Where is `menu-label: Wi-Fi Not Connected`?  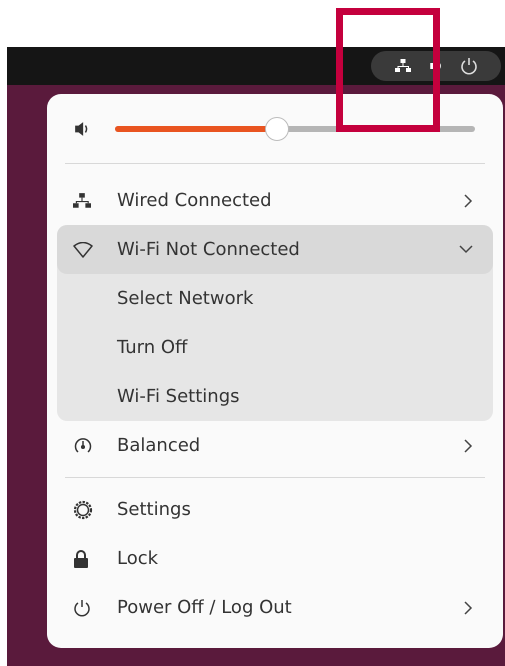
menu-label: Wi-Fi Not Connected is located at coordinates (209, 250).